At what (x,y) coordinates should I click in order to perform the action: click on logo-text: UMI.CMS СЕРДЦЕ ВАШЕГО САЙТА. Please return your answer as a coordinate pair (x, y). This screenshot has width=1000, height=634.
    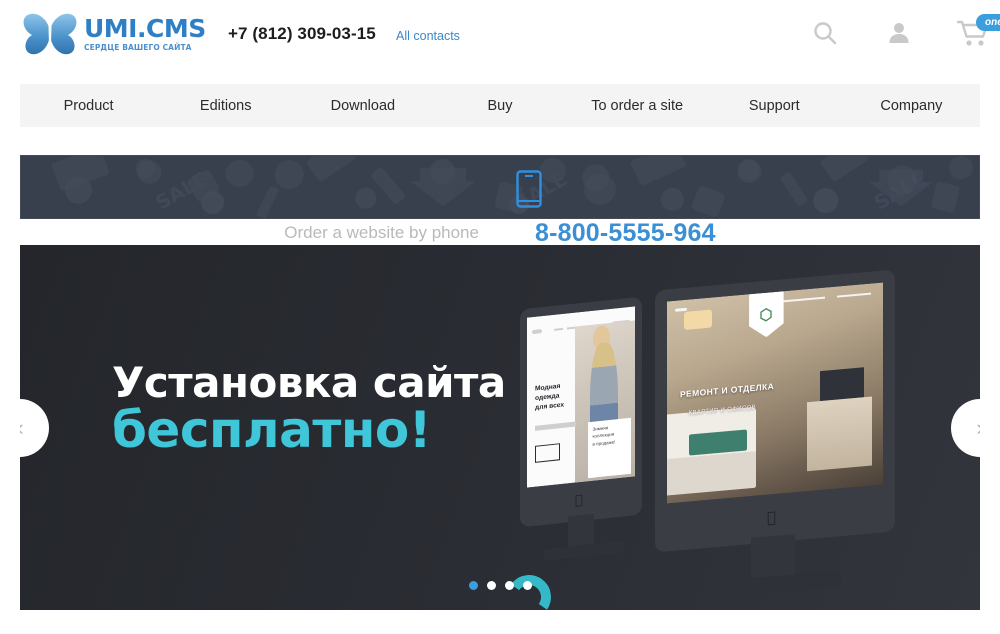
    Looking at the image, I should click on (145, 34).